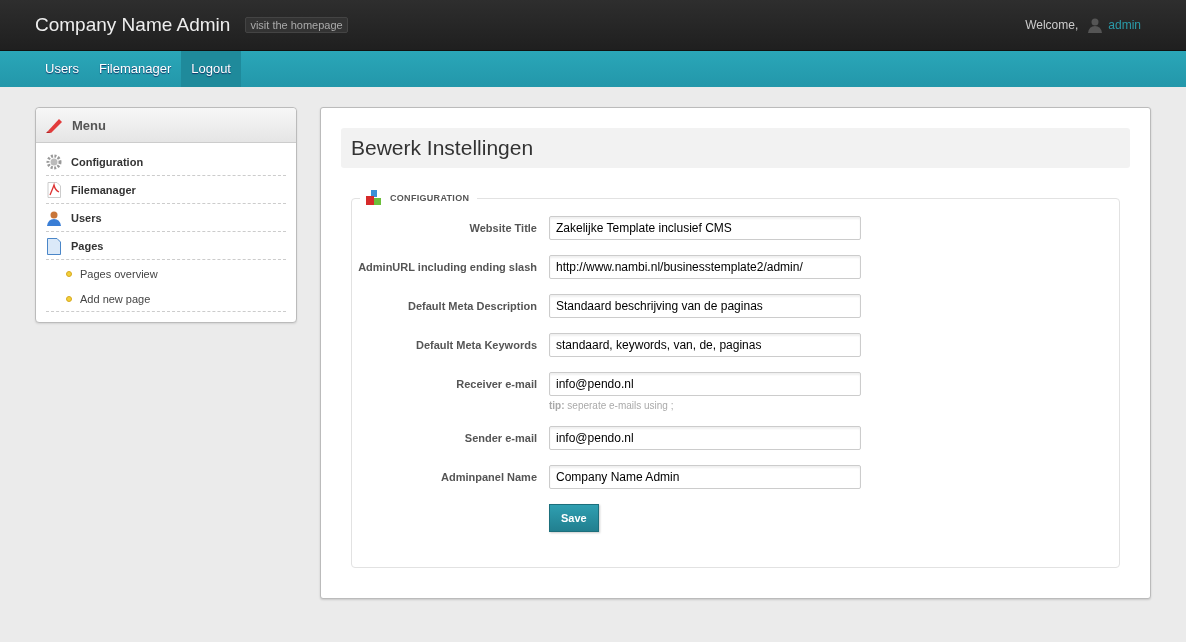 This screenshot has height=642, width=1186. Describe the element at coordinates (472, 306) in the screenshot. I see `field-label: Default Meta Description` at that location.